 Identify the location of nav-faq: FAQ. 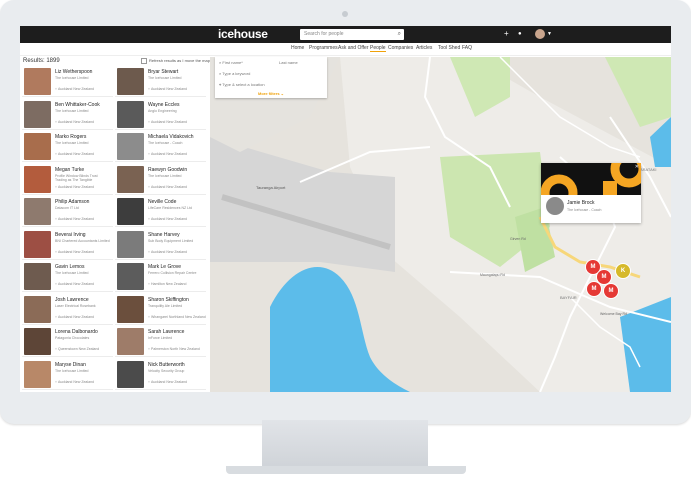
(467, 48).